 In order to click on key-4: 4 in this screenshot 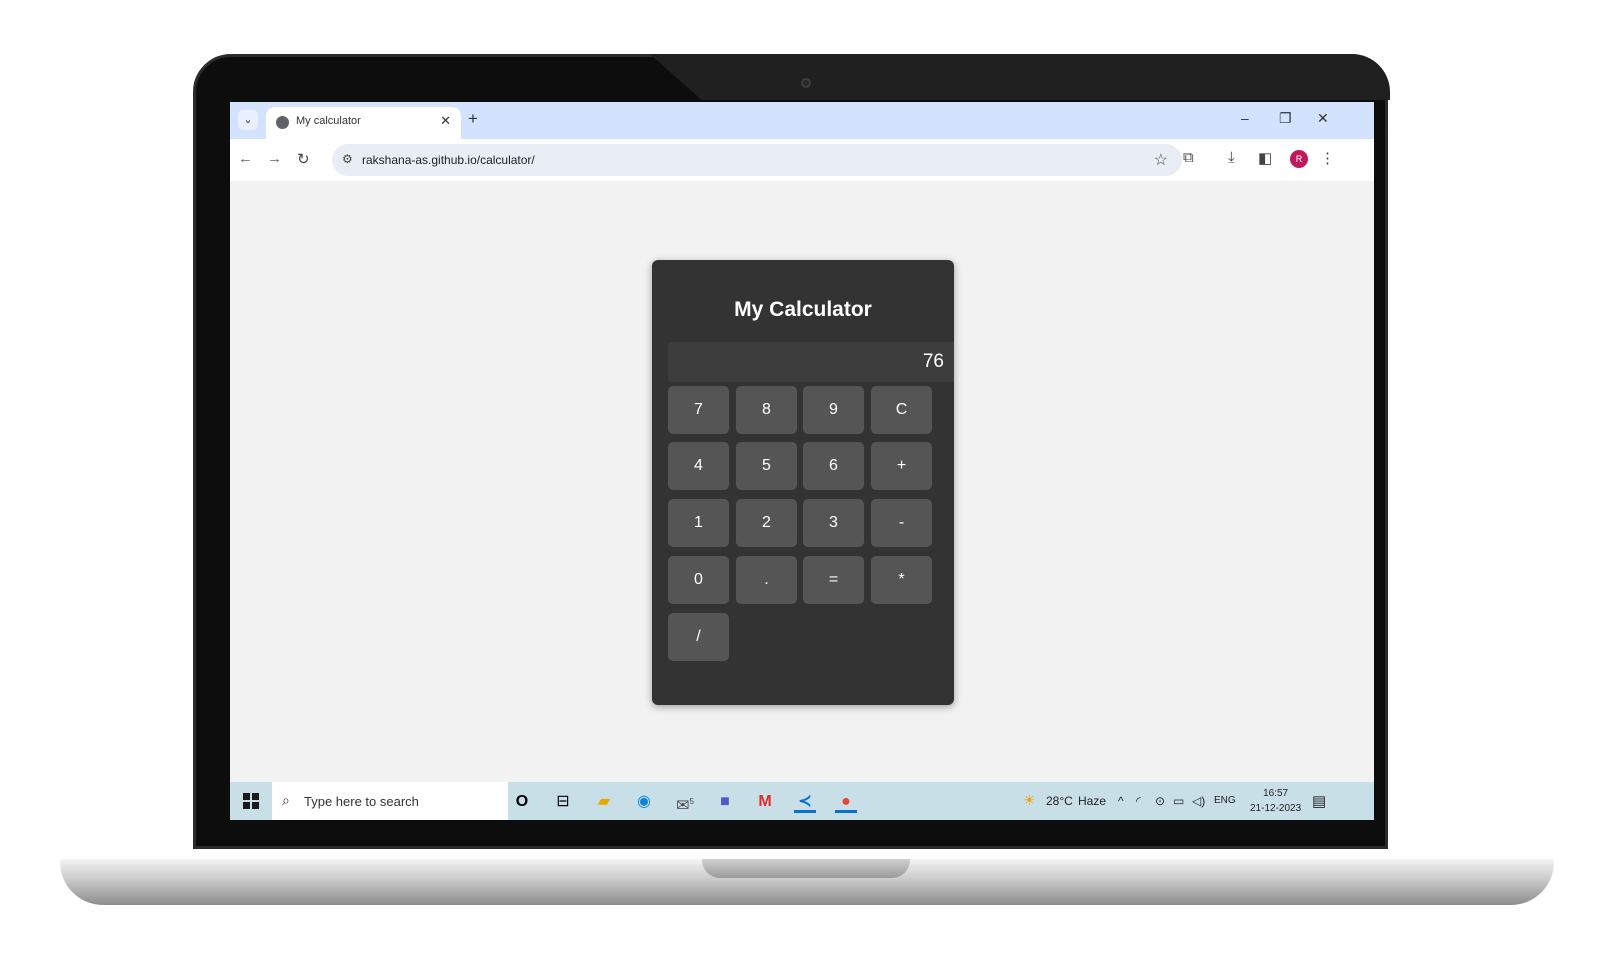, I will do `click(698, 466)`.